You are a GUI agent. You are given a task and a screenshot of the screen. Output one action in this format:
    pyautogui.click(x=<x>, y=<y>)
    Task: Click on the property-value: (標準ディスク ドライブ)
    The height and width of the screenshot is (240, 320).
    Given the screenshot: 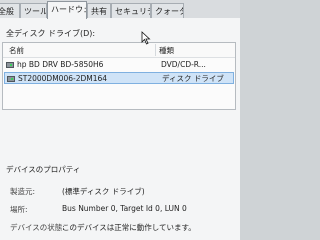 What is the action you would take?
    pyautogui.click(x=103, y=191)
    